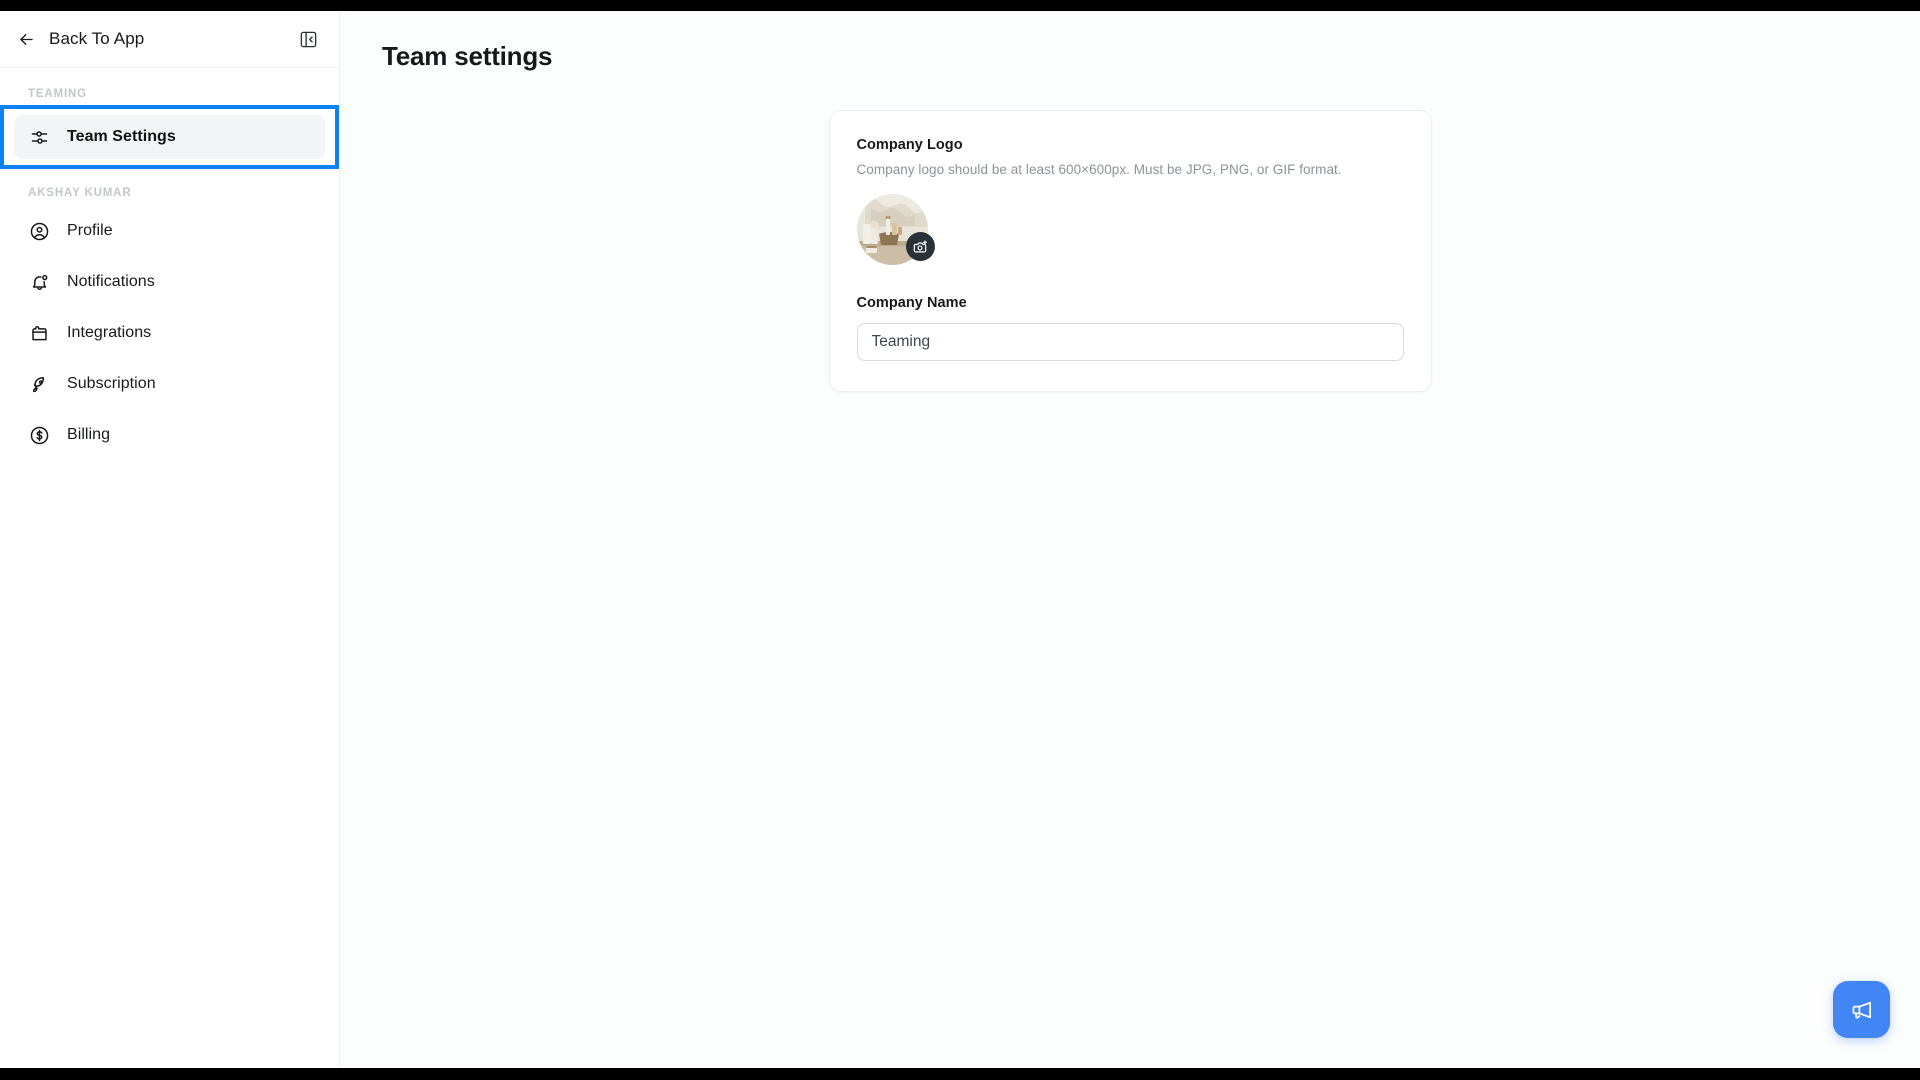  Describe the element at coordinates (895, 229) in the screenshot. I see `company-logo-avatar` at that location.